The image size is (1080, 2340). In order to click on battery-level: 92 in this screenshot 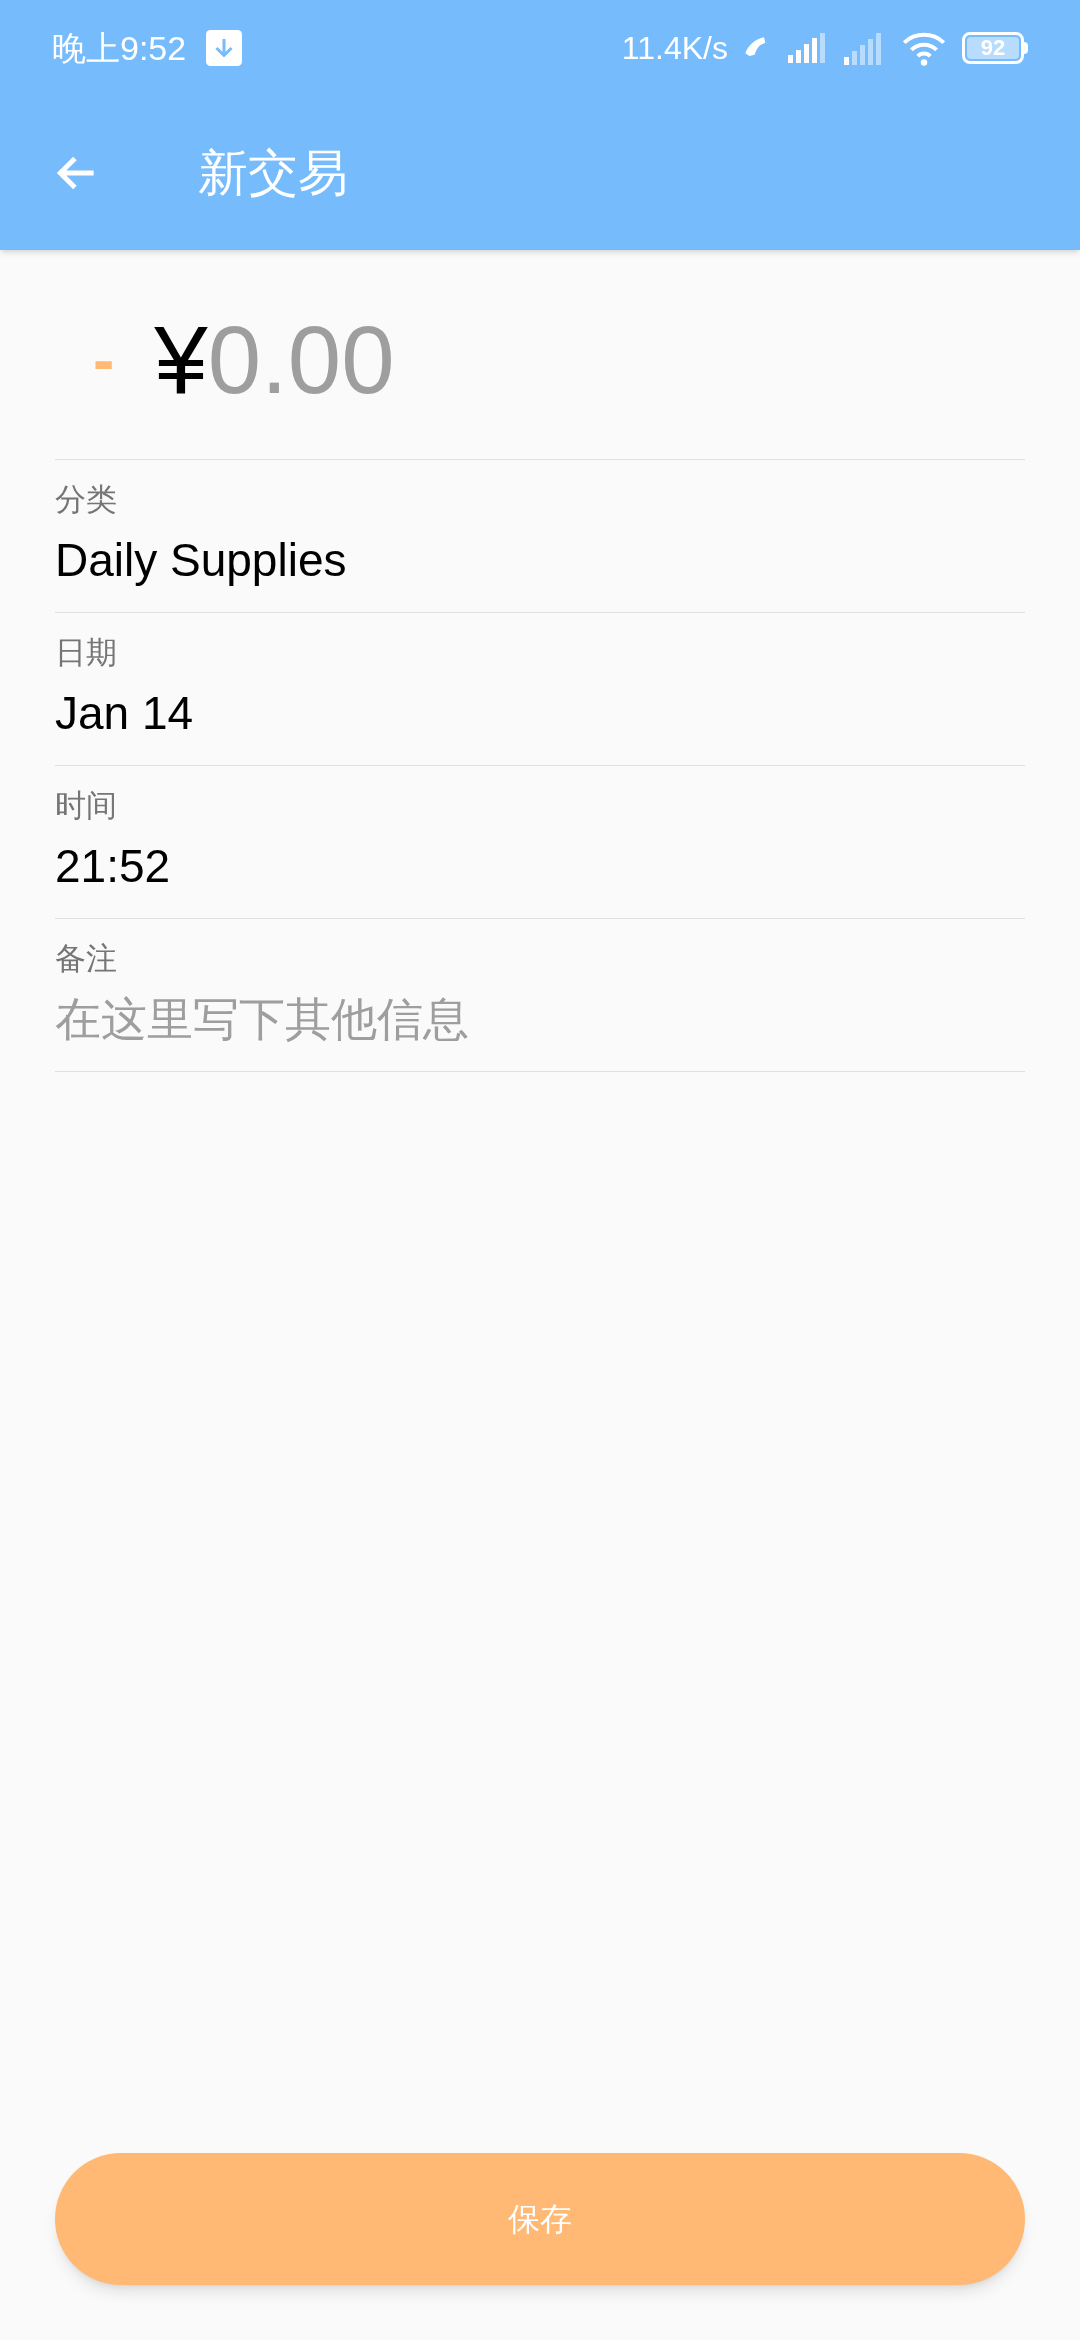, I will do `click(993, 48)`.